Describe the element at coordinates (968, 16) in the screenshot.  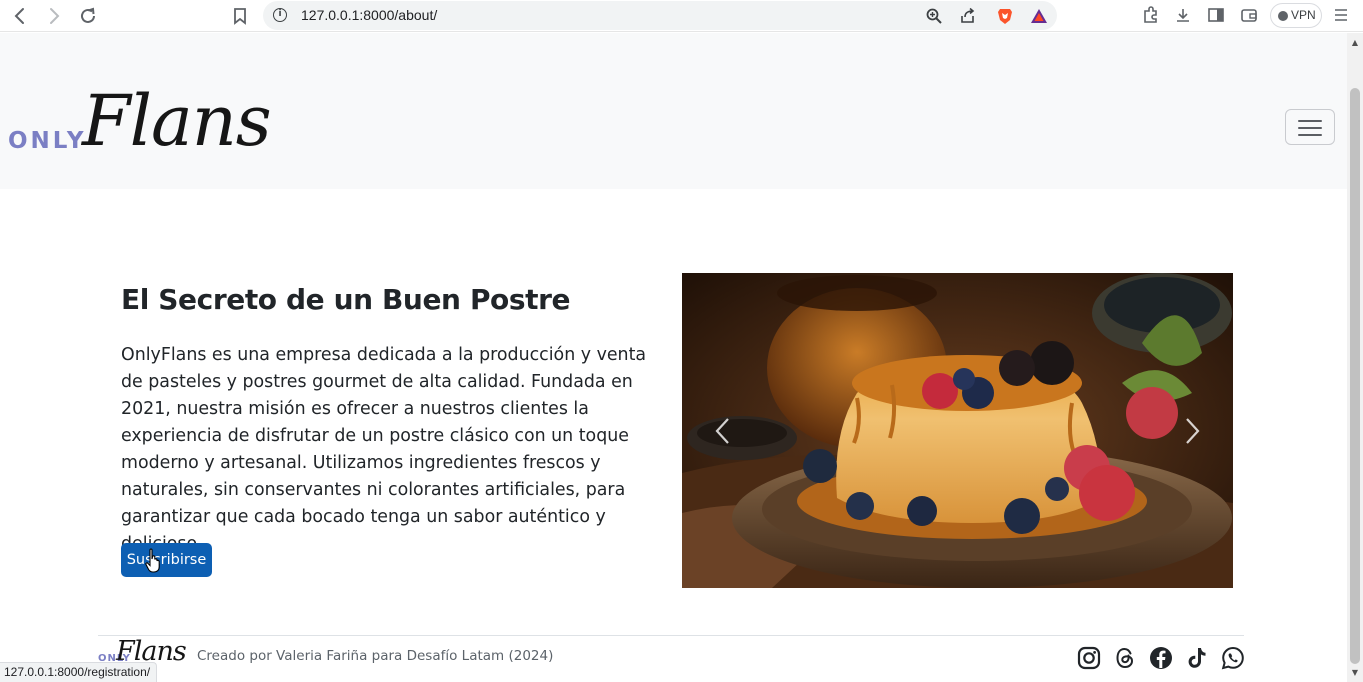
I see `share-icon` at that location.